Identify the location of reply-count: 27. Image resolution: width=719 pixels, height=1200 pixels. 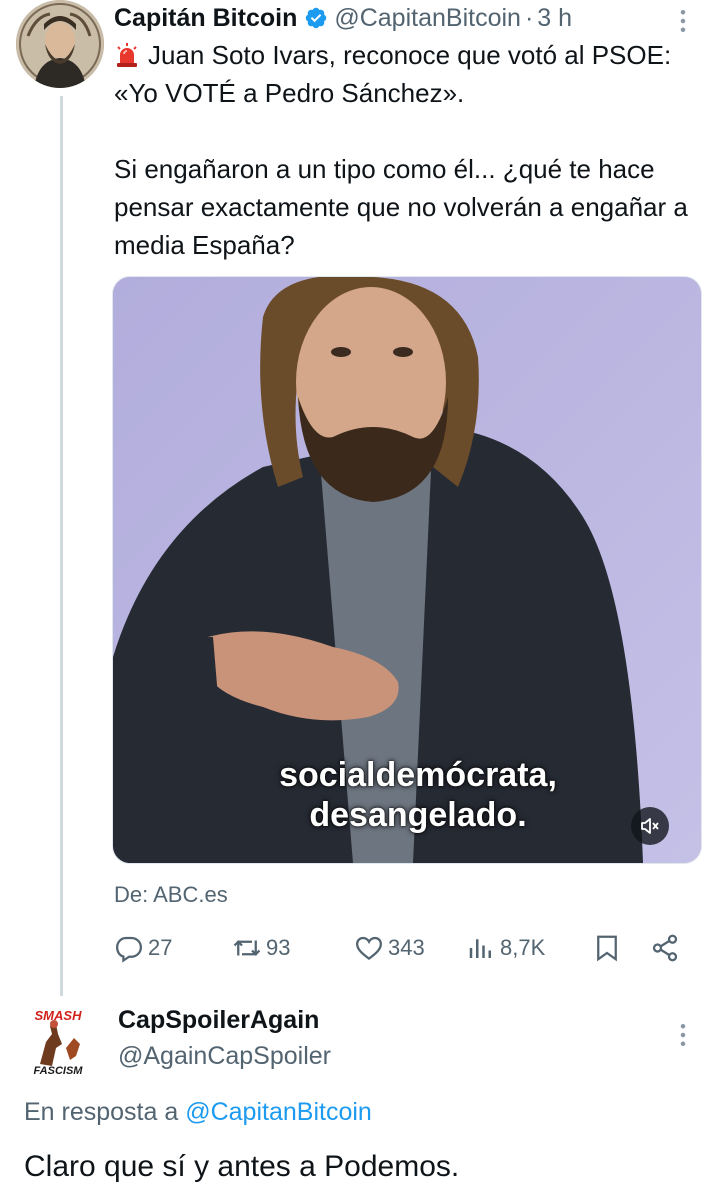
(160, 947).